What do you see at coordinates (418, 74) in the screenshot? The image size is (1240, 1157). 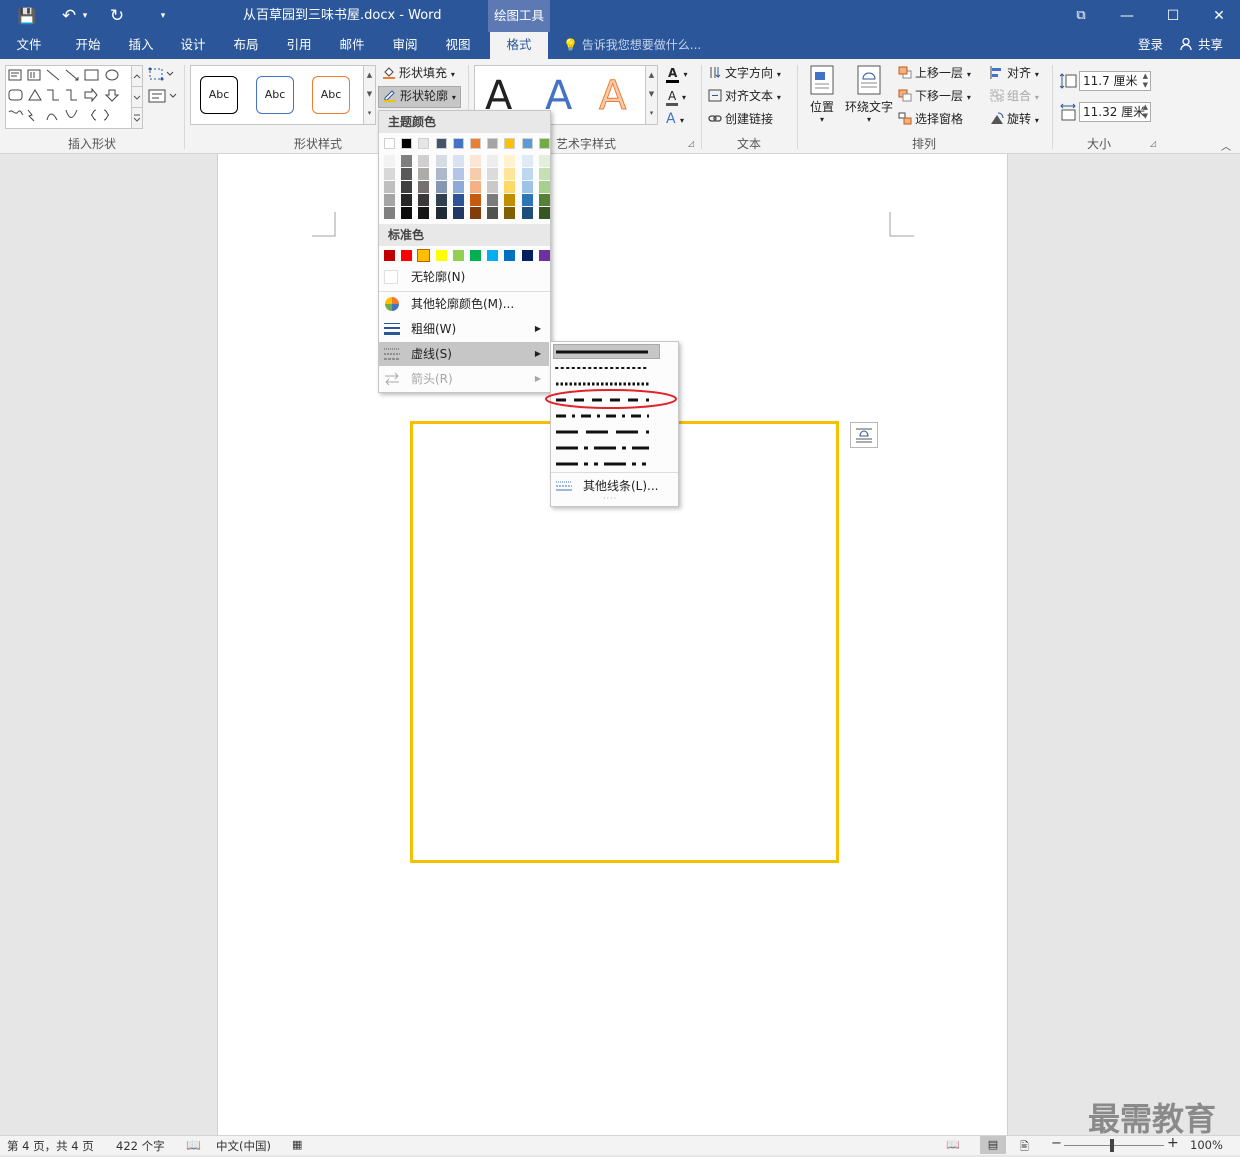 I see `shape-fill-button: 形状填充 ▾` at bounding box center [418, 74].